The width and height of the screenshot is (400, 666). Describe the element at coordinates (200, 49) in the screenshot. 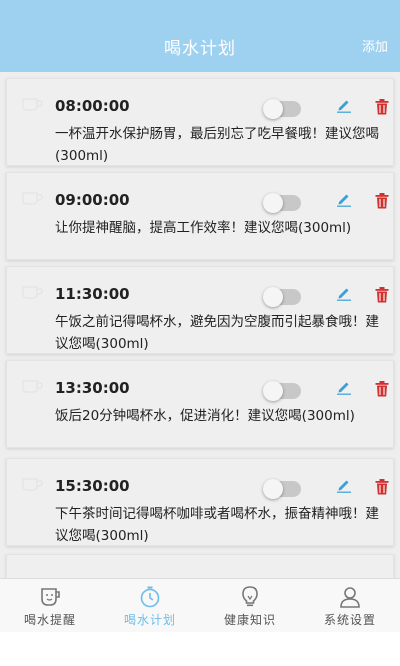

I see `page-title: 喝水计划` at that location.